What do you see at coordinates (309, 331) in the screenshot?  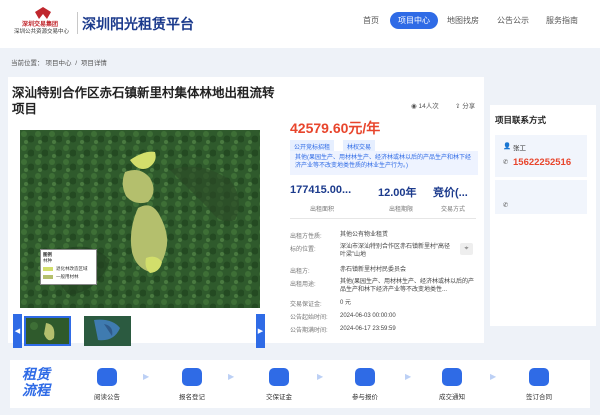 I see `detail-key-end: 公告期满时间:` at bounding box center [309, 331].